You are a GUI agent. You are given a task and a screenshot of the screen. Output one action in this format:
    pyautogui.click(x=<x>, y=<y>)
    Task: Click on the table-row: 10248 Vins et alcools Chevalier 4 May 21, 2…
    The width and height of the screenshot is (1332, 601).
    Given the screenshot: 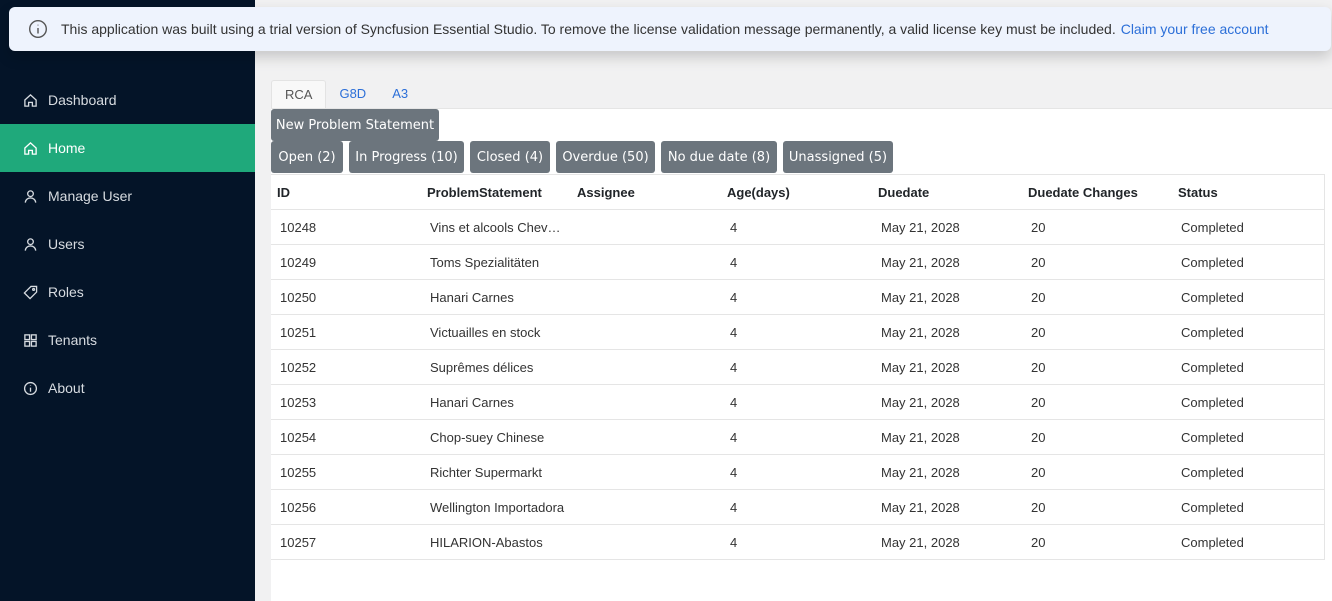 What is the action you would take?
    pyautogui.click(x=797, y=227)
    